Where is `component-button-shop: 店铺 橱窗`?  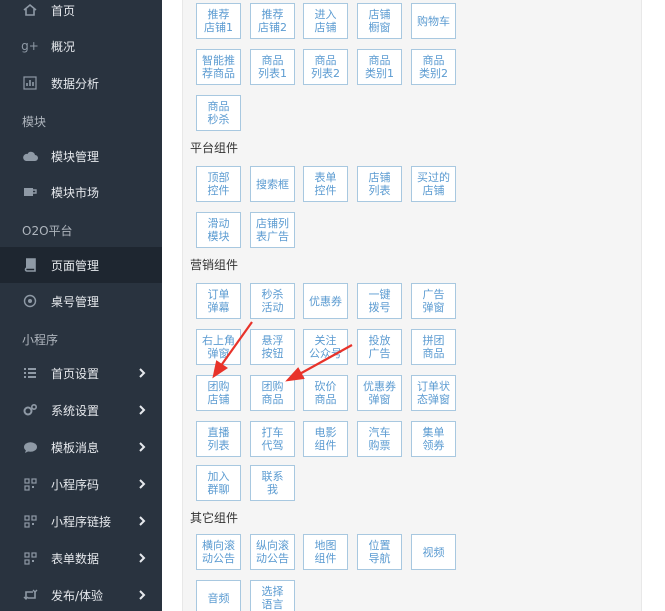 component-button-shop: 店铺 橱窗 is located at coordinates (379, 21).